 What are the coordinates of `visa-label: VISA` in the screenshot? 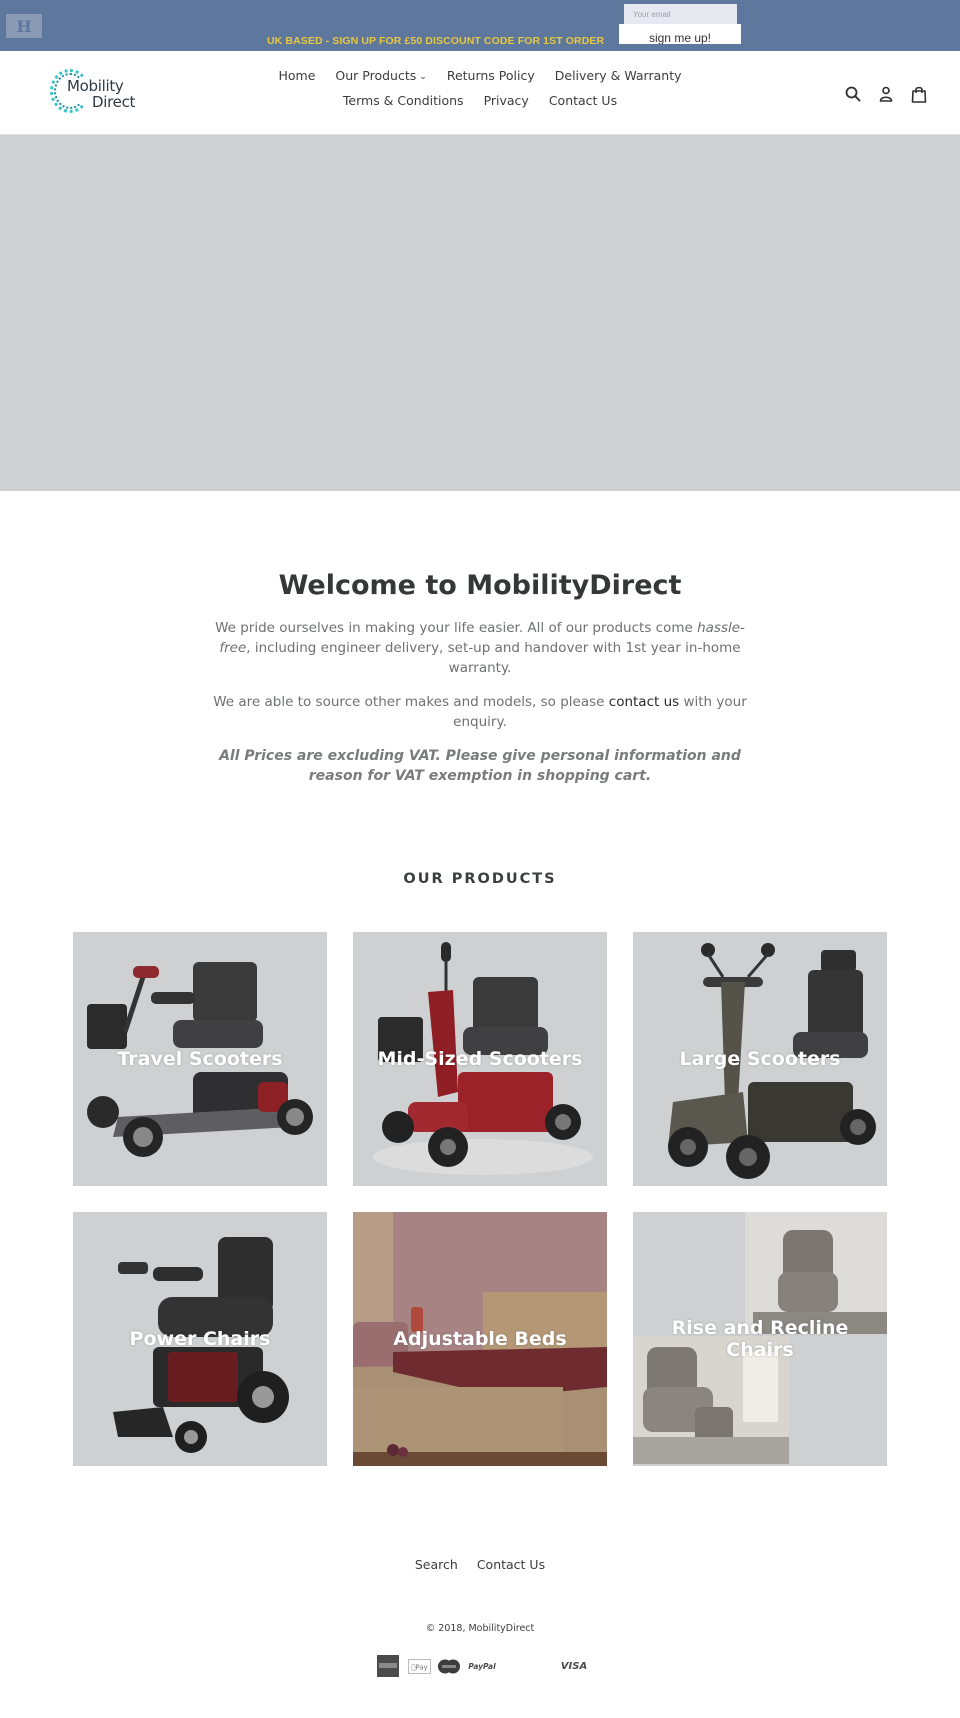 It's located at (574, 1666).